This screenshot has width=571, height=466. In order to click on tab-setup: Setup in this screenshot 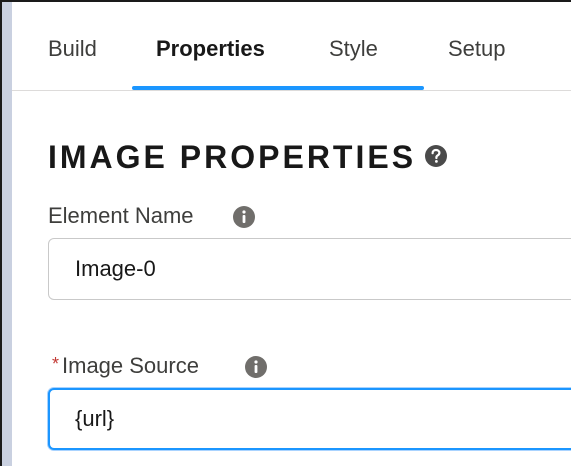, I will do `click(477, 49)`.